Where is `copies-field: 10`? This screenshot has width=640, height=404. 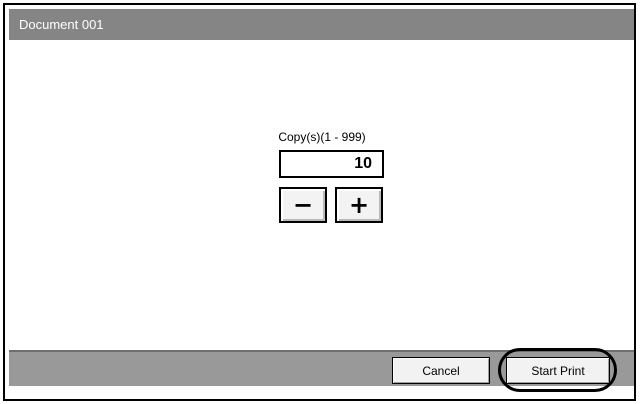
copies-field: 10 is located at coordinates (331, 164).